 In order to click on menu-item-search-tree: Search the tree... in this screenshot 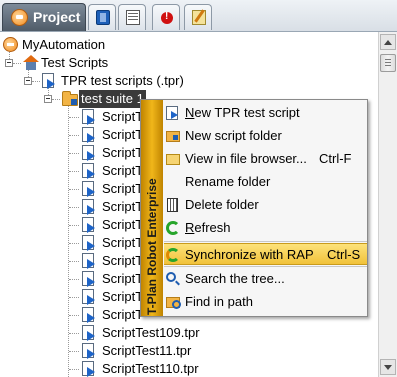, I will do `click(265, 279)`.